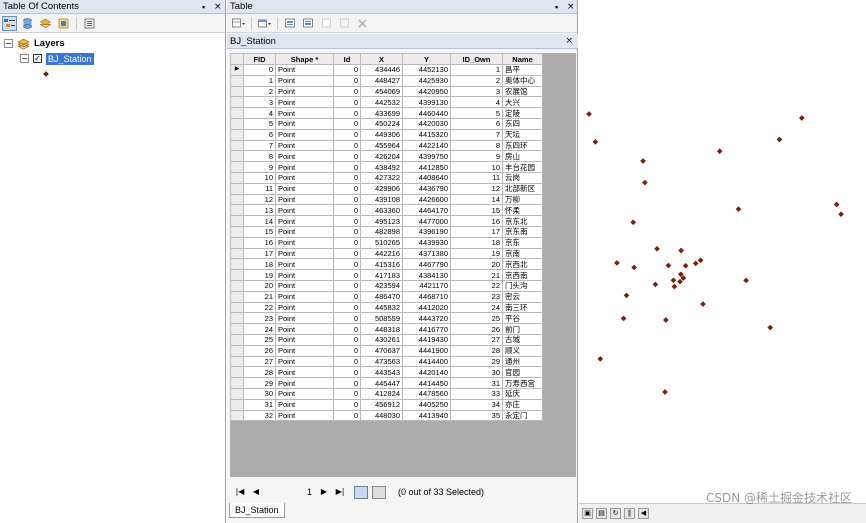  I want to click on x-cell: 463360, so click(381, 210).